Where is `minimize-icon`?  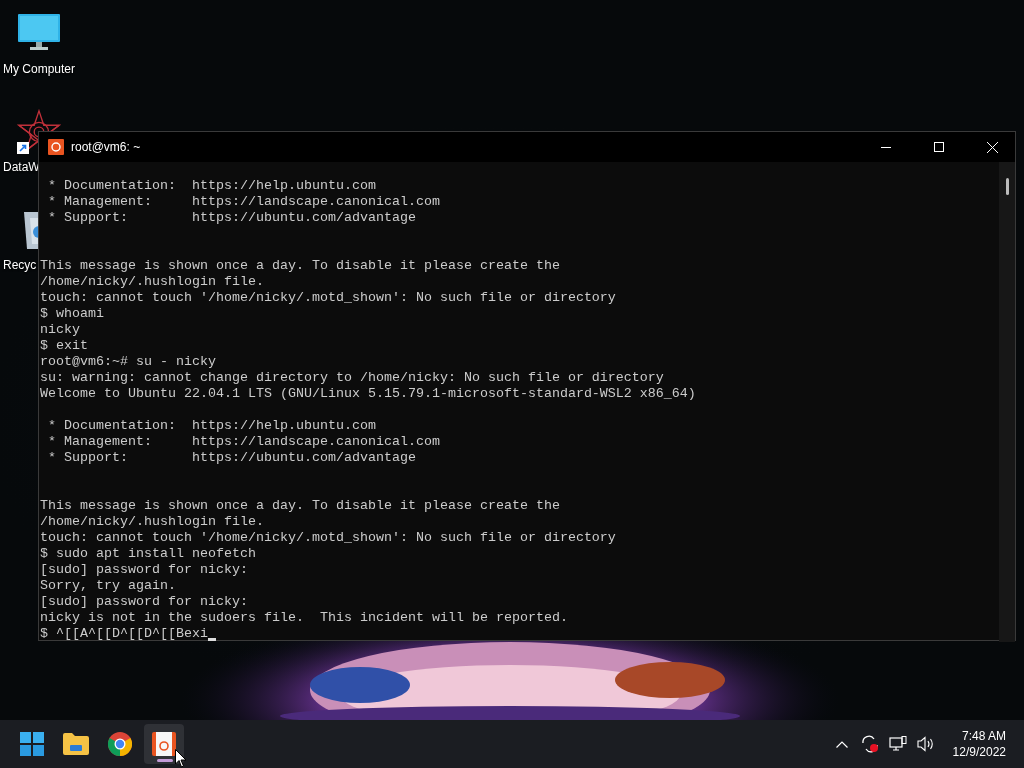
minimize-icon is located at coordinates (886, 147).